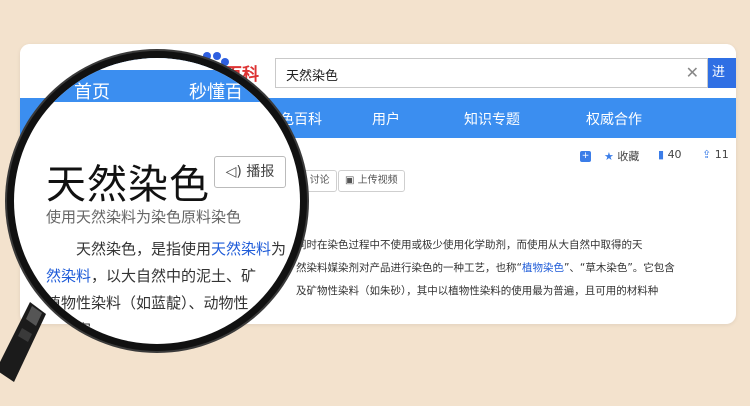  I want to click on play-audio-button: ◁) 播报, so click(250, 172).